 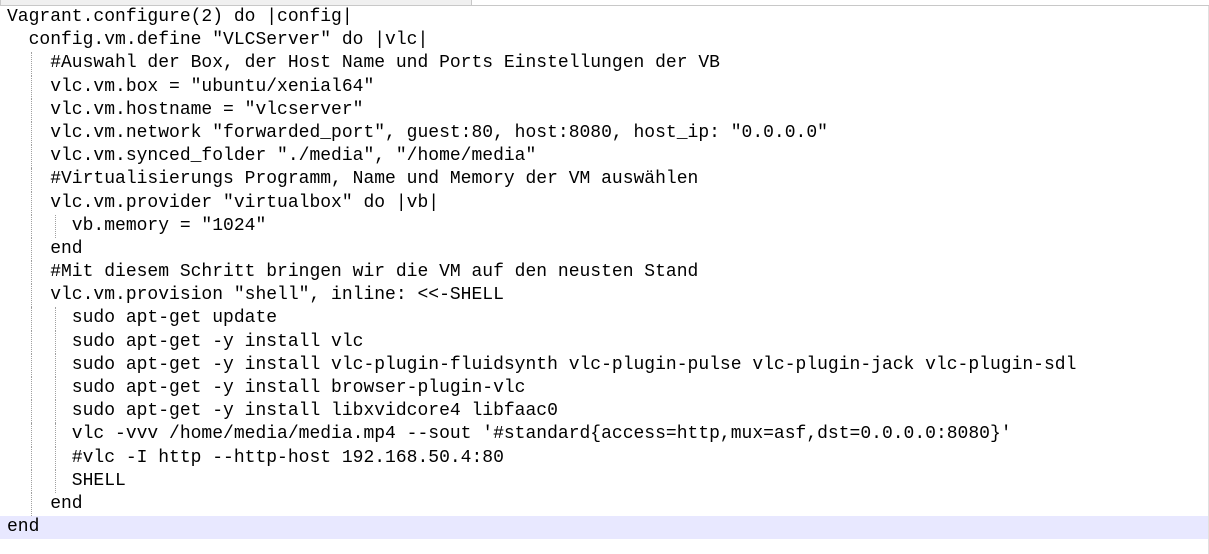 What do you see at coordinates (185, 109) in the screenshot?
I see `code-text: vlc.vm.hostname = "vlcserver"` at bounding box center [185, 109].